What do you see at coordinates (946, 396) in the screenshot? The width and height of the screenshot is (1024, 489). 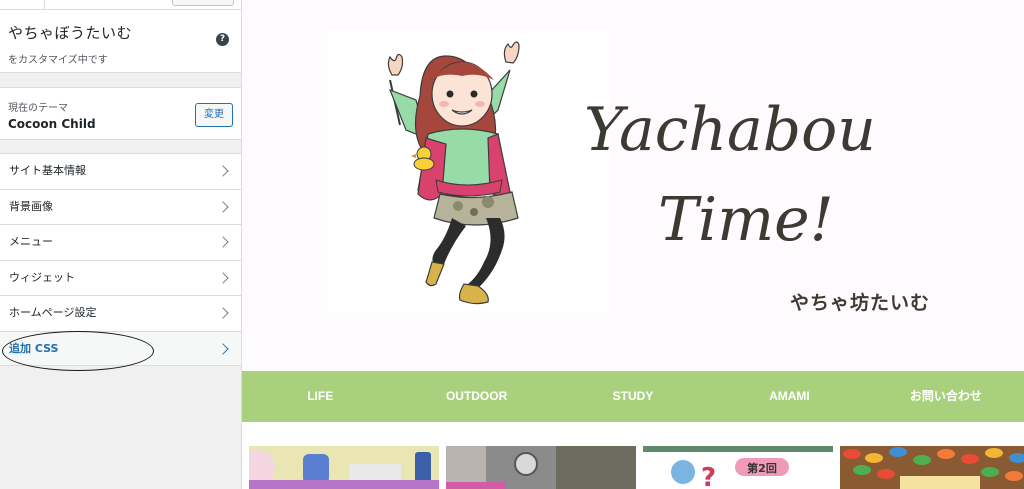 I see `nav-item-contact: お問い合わせ` at bounding box center [946, 396].